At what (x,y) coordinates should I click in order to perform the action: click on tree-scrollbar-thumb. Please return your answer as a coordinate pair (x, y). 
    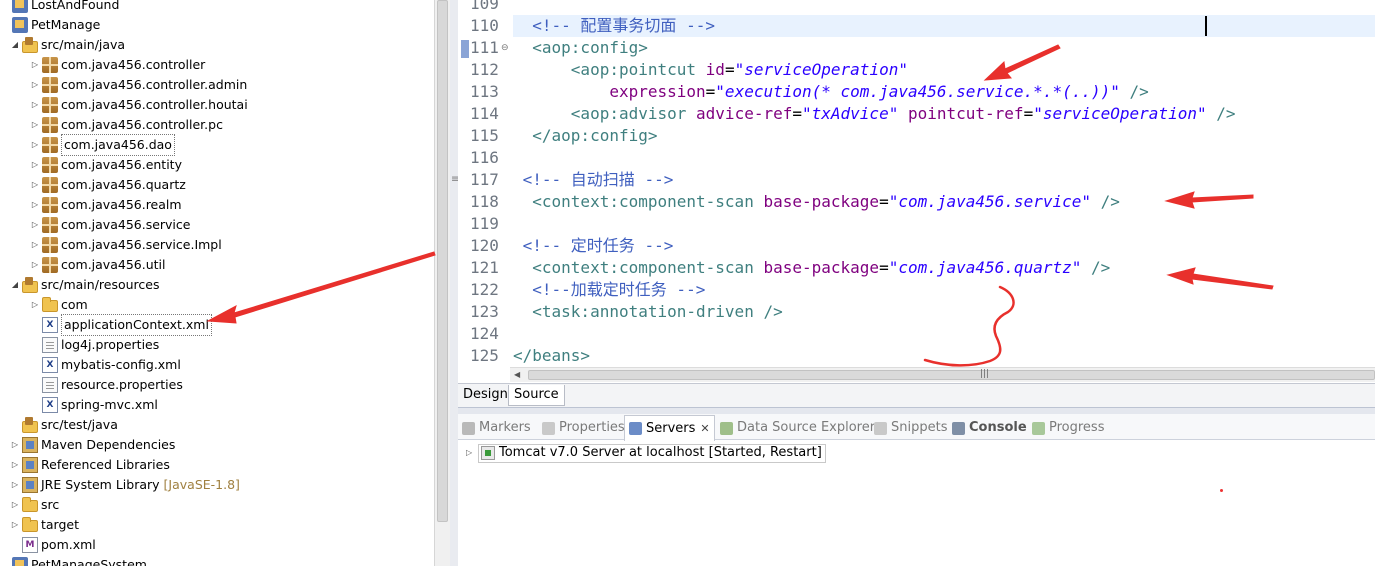
    Looking at the image, I should click on (442, 261).